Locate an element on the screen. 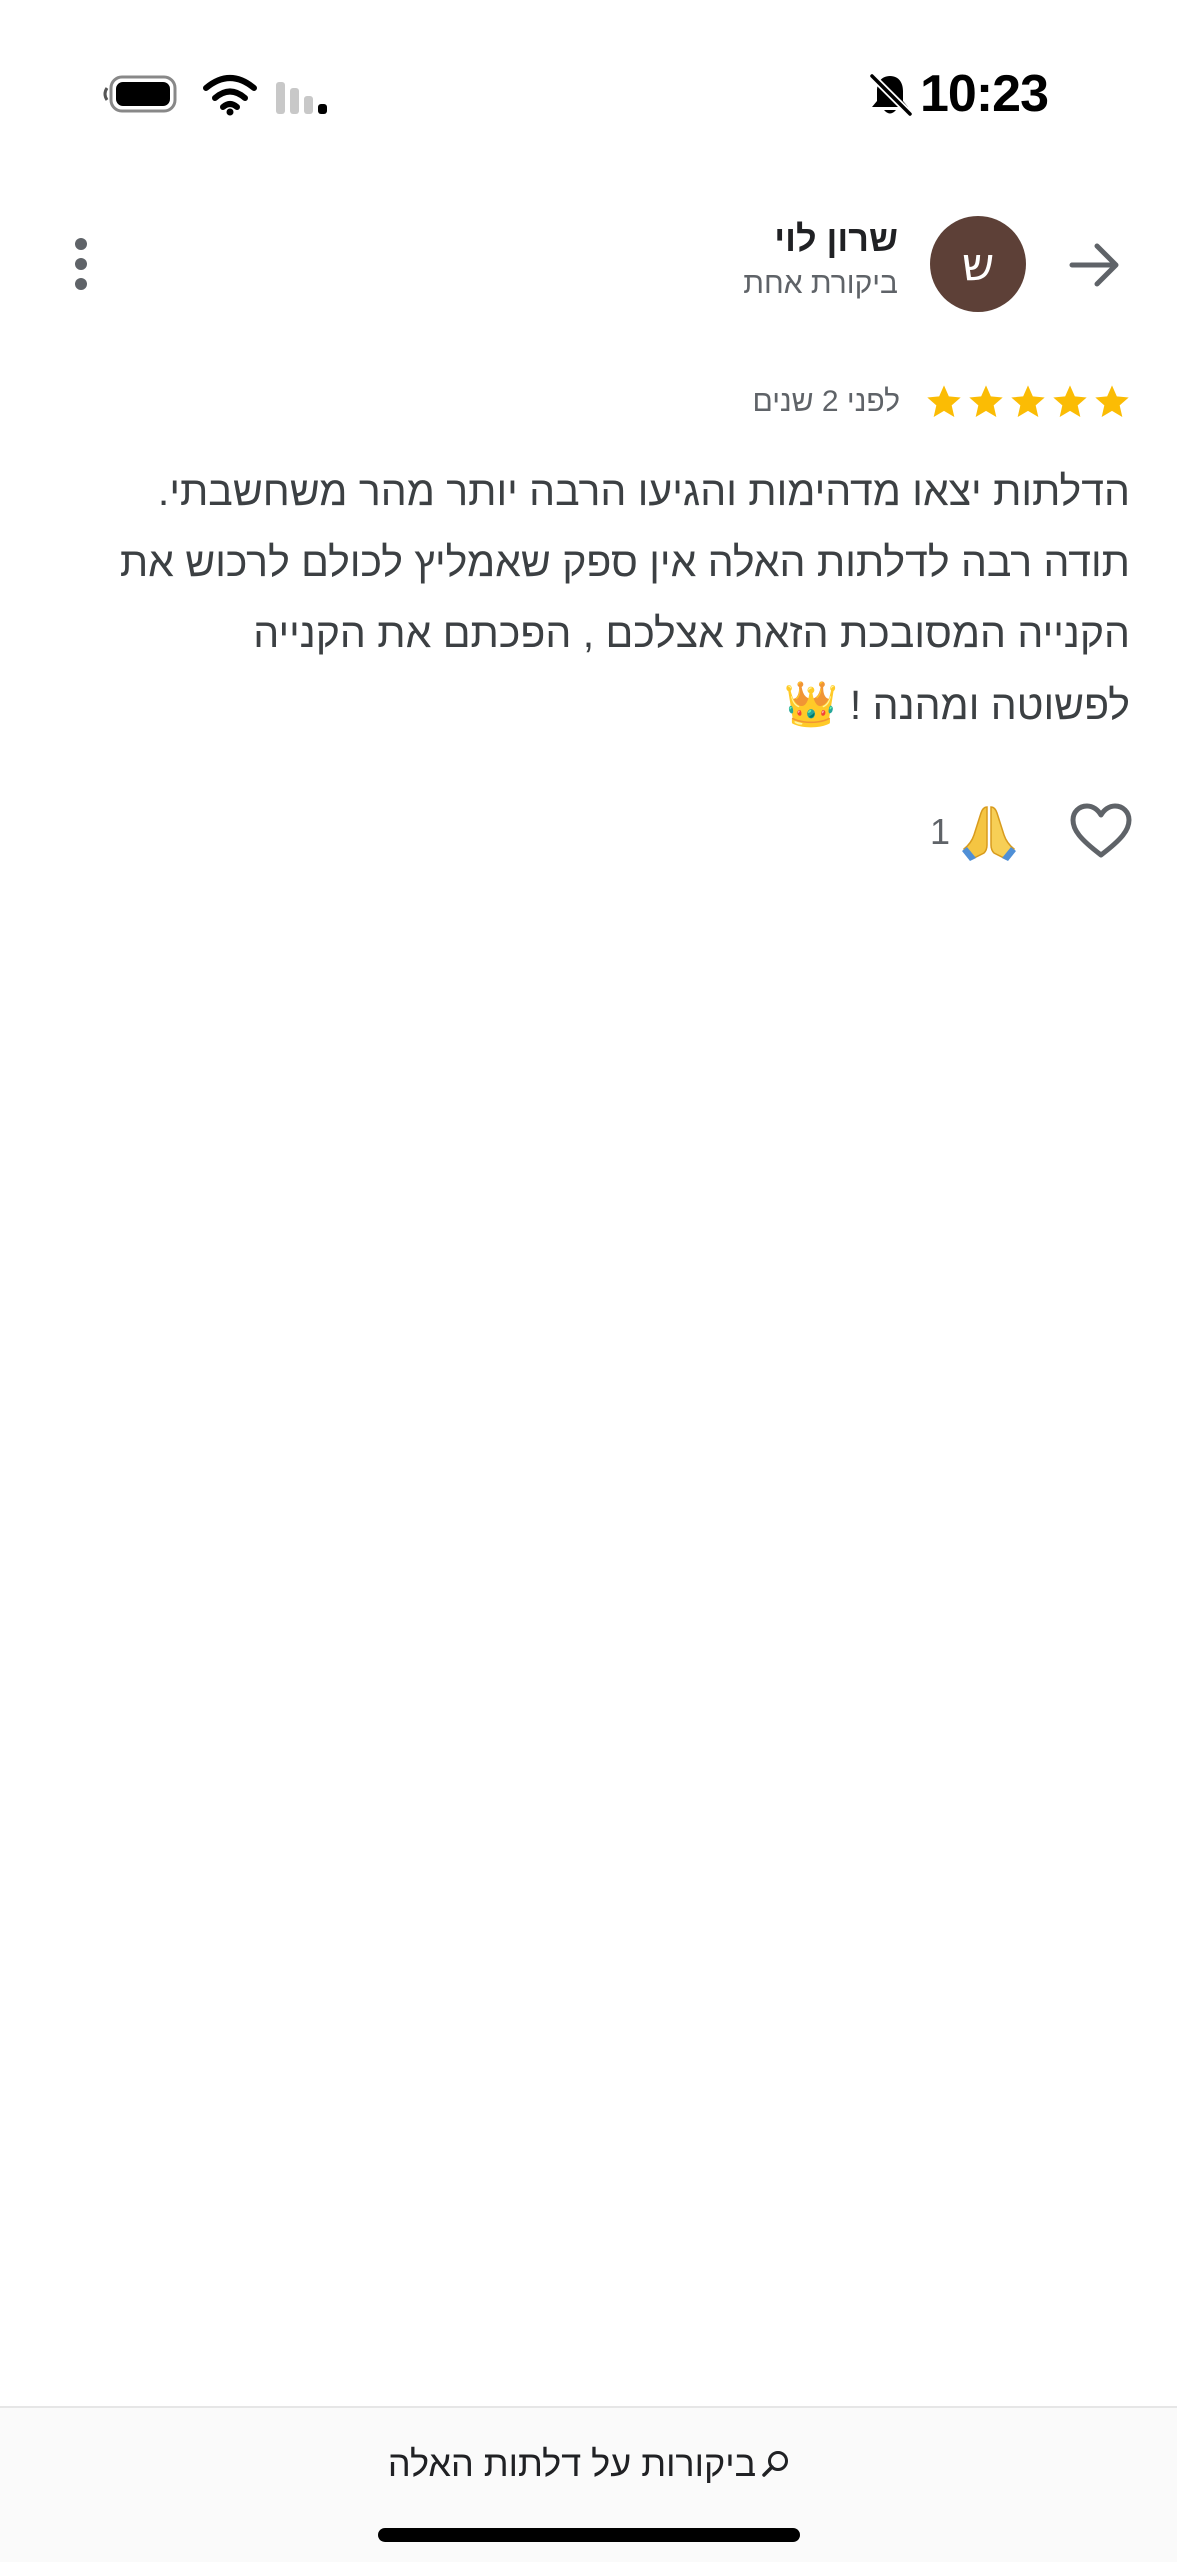  more-vert-icon is located at coordinates (81, 264).